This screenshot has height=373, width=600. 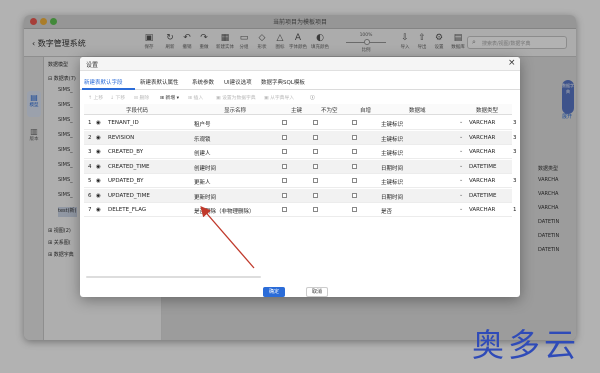 I want to click on import-from-dict-button: ▣ 从字典导入, so click(x=279, y=97).